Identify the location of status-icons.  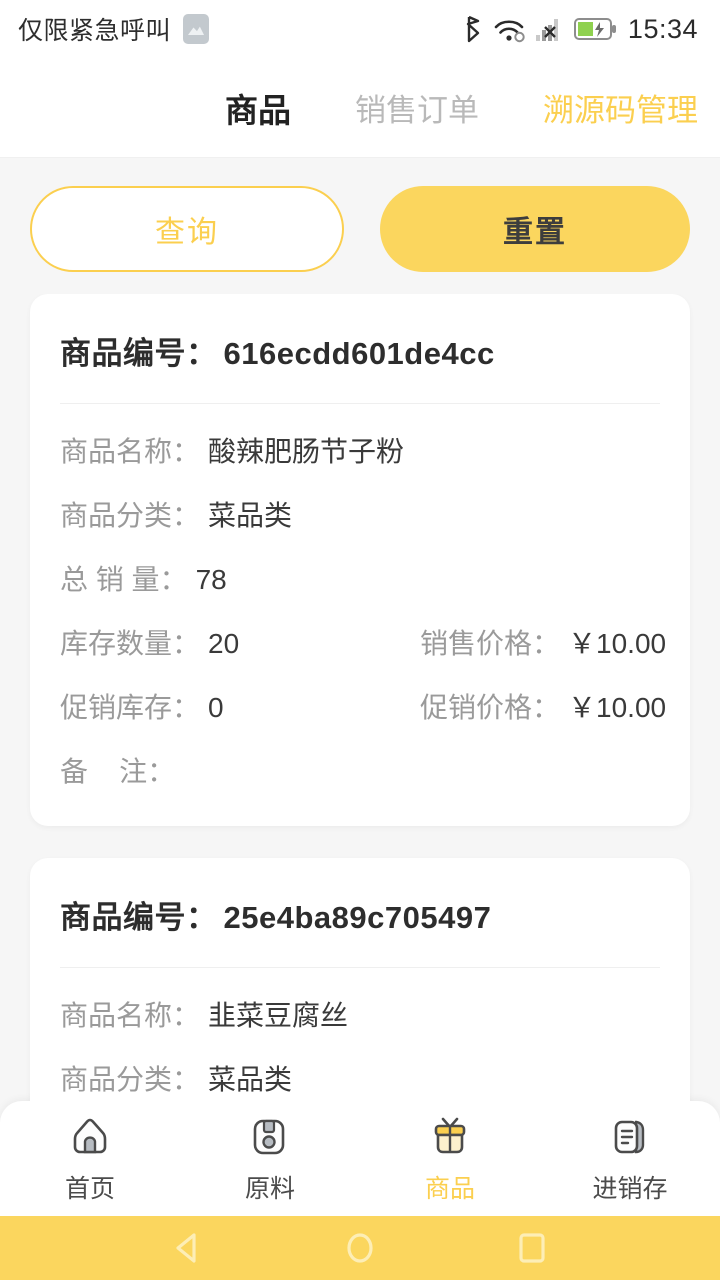
(540, 29).